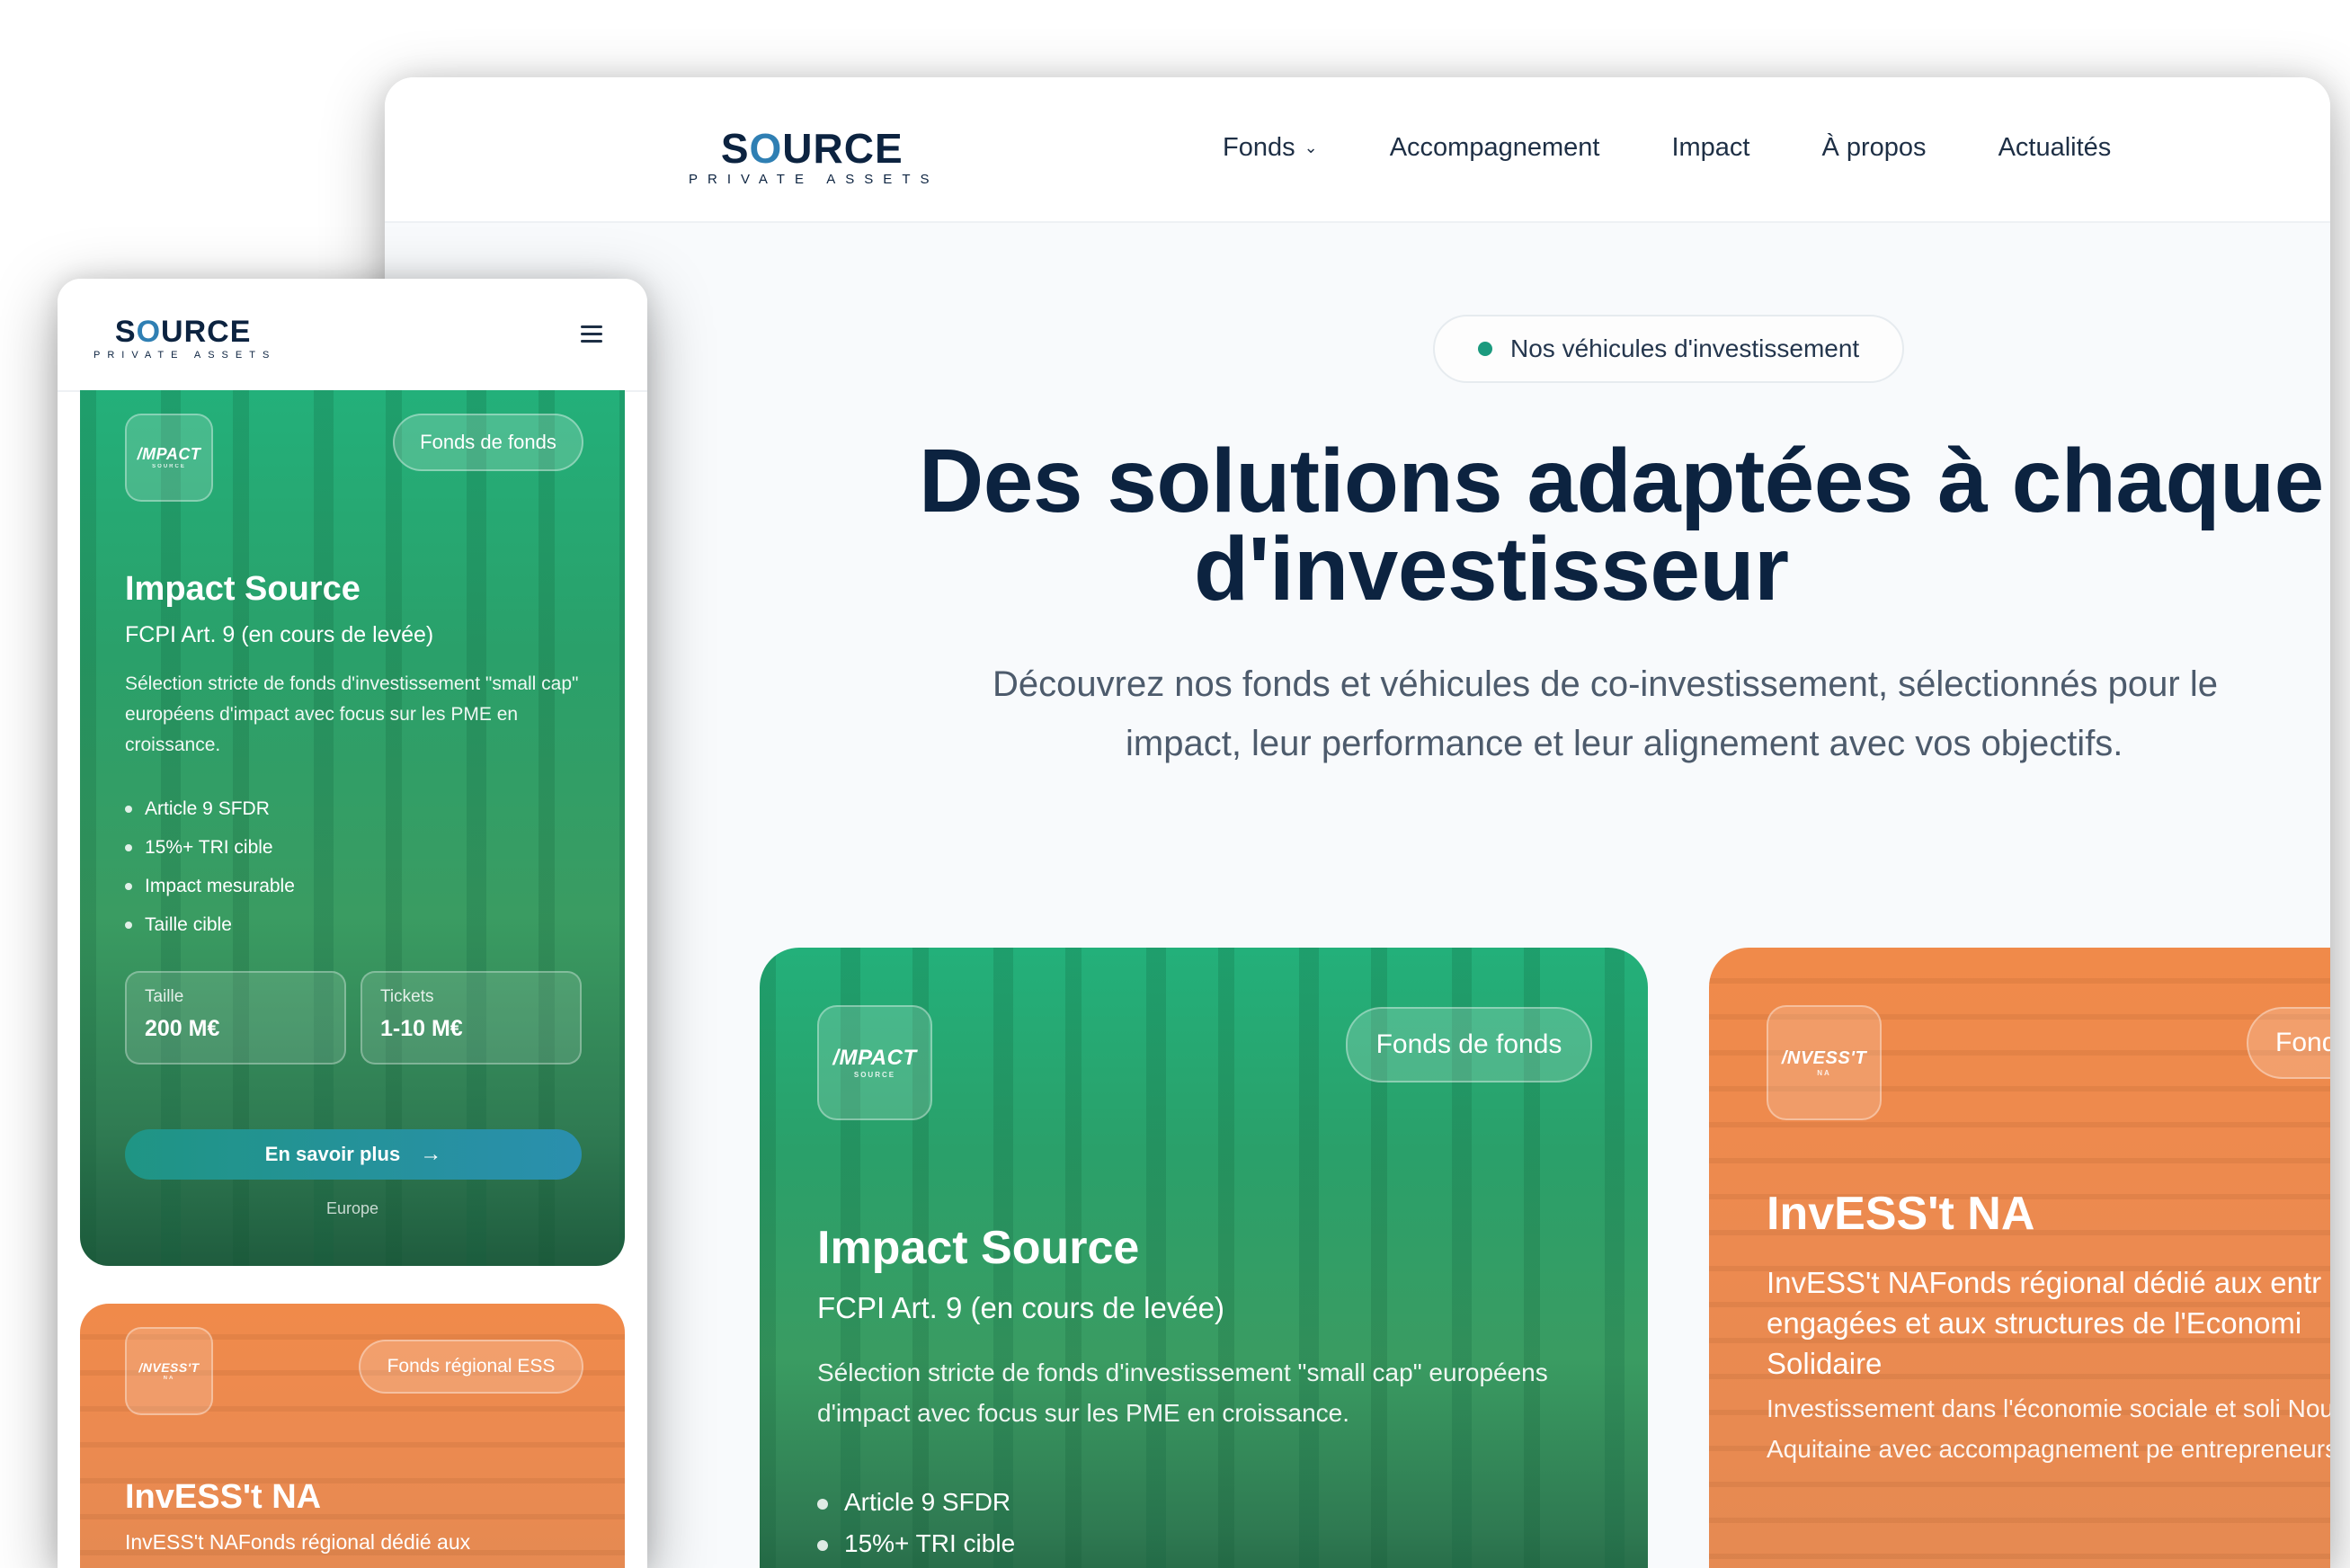 This screenshot has width=2350, height=1568. I want to click on fund-region: Europe, so click(352, 1208).